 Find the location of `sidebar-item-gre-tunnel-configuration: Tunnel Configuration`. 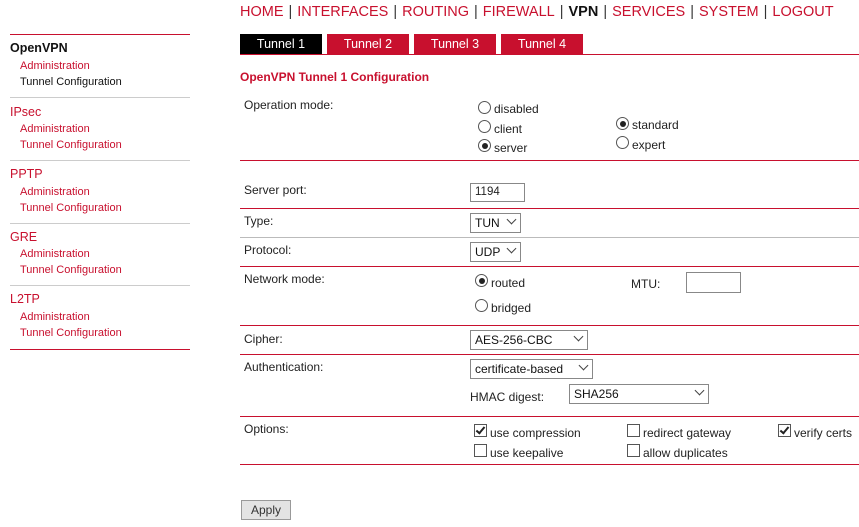

sidebar-item-gre-tunnel-configuration: Tunnel Configuration is located at coordinates (71, 270).